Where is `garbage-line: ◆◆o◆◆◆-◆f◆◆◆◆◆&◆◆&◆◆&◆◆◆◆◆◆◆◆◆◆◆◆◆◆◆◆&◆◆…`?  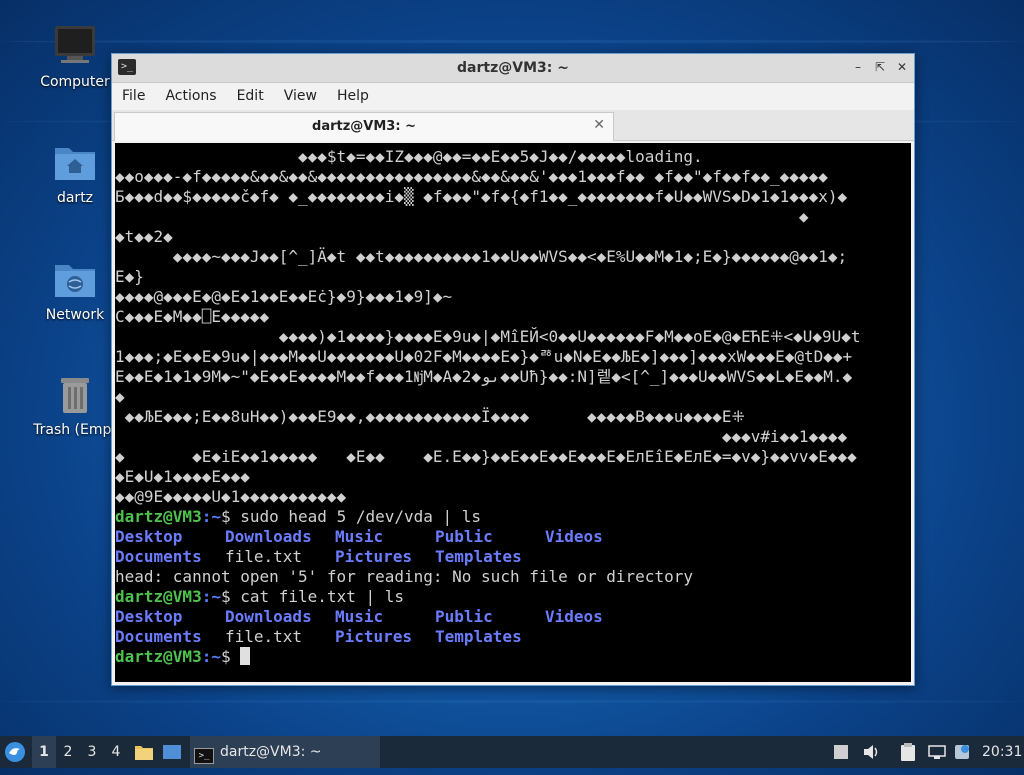
garbage-line: ◆◆o◆◆◆-◆f◆◆◆◆◆&◆◆&◆◆&◆◆◆◆◆◆◆◆◆◆◆◆◆◆◆◆&◆◆… is located at coordinates (471, 176).